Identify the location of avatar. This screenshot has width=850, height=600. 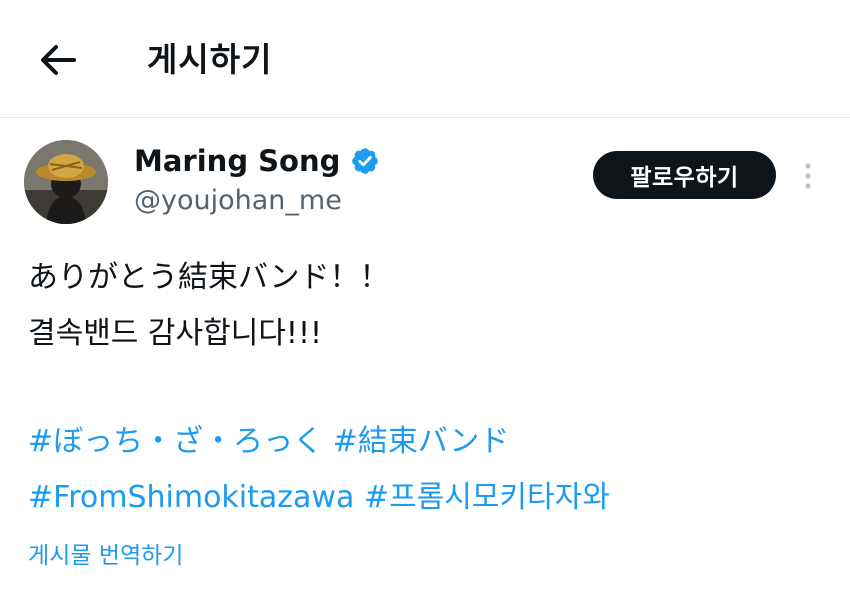
(66, 182).